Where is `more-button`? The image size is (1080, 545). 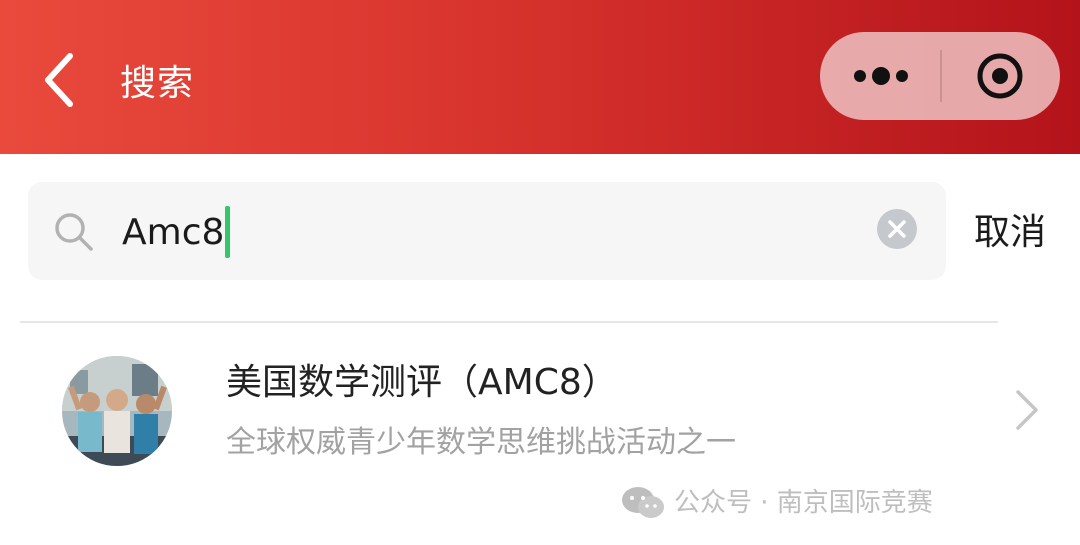
more-button is located at coordinates (880, 76).